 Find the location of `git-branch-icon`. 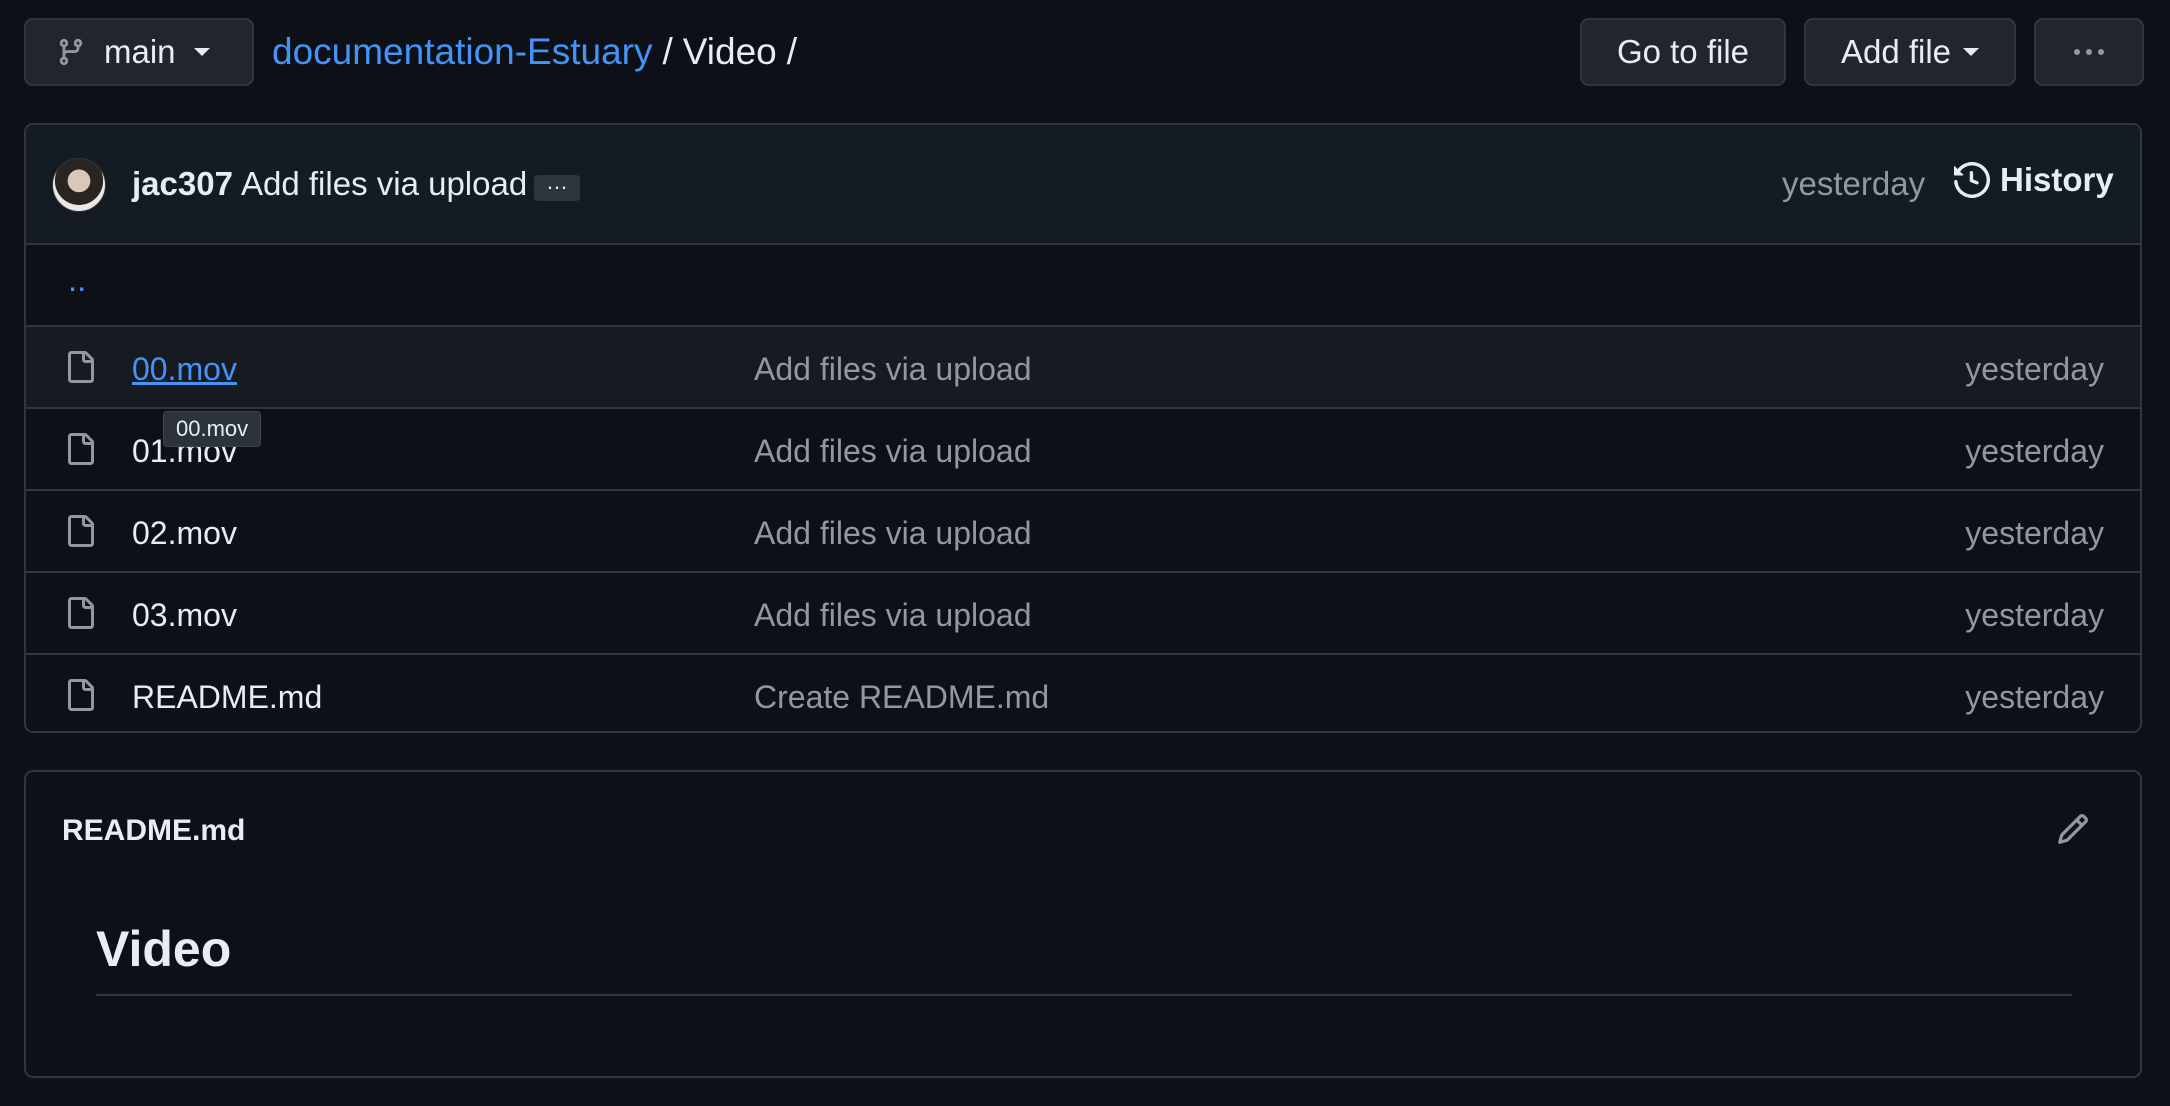

git-branch-icon is located at coordinates (71, 52).